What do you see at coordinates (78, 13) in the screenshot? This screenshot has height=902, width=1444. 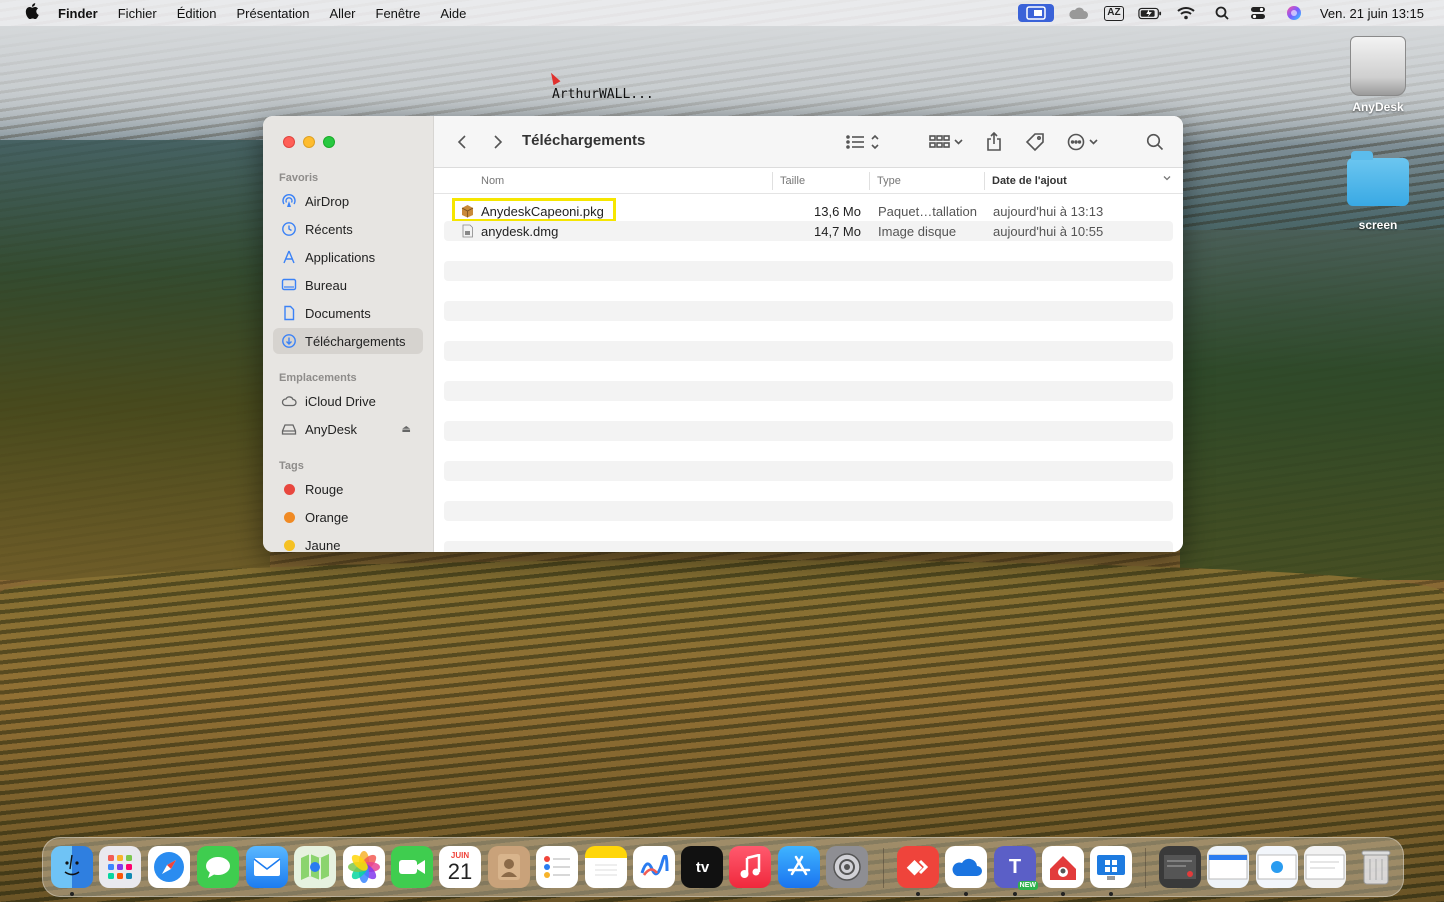 I see `menu-app-finder: Finder` at bounding box center [78, 13].